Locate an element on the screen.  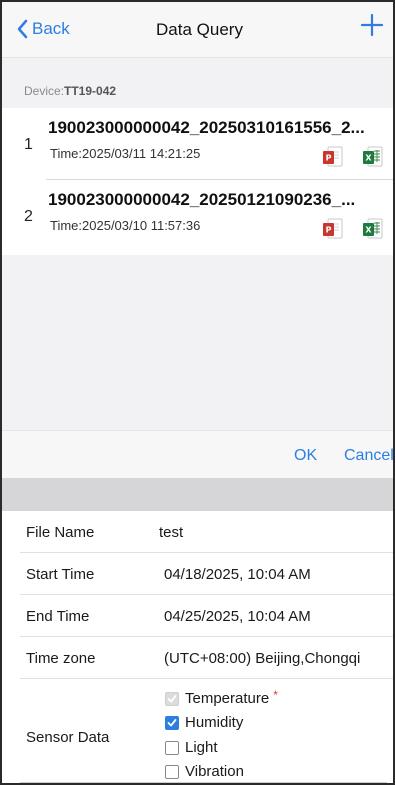
humidity-checkbox: Humidity is located at coordinates (204, 722).